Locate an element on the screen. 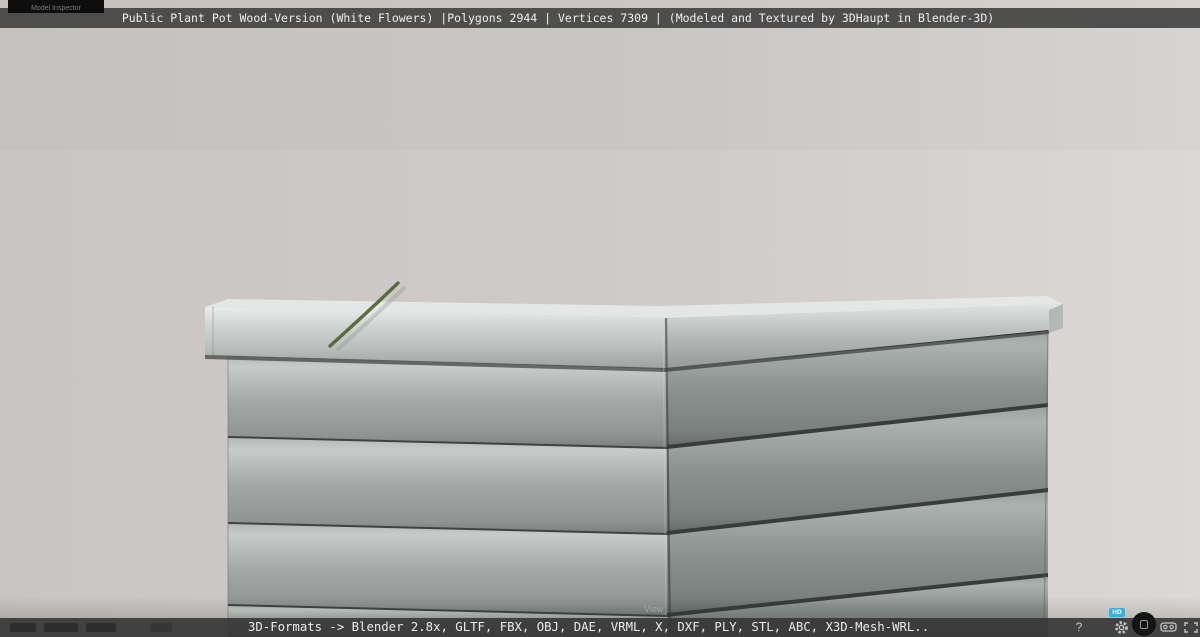 This screenshot has width=1200, height=637. fullscreen-icon is located at coordinates (1191, 628).